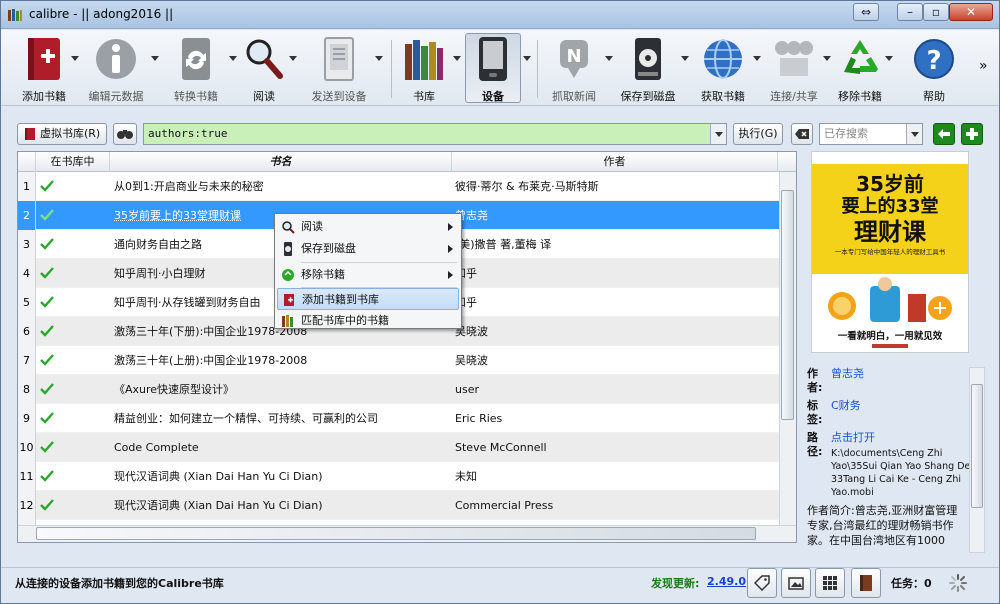 This screenshot has width=1000, height=604. Describe the element at coordinates (685, 58) in the screenshot. I see `save-to-disk-dropdown` at that location.